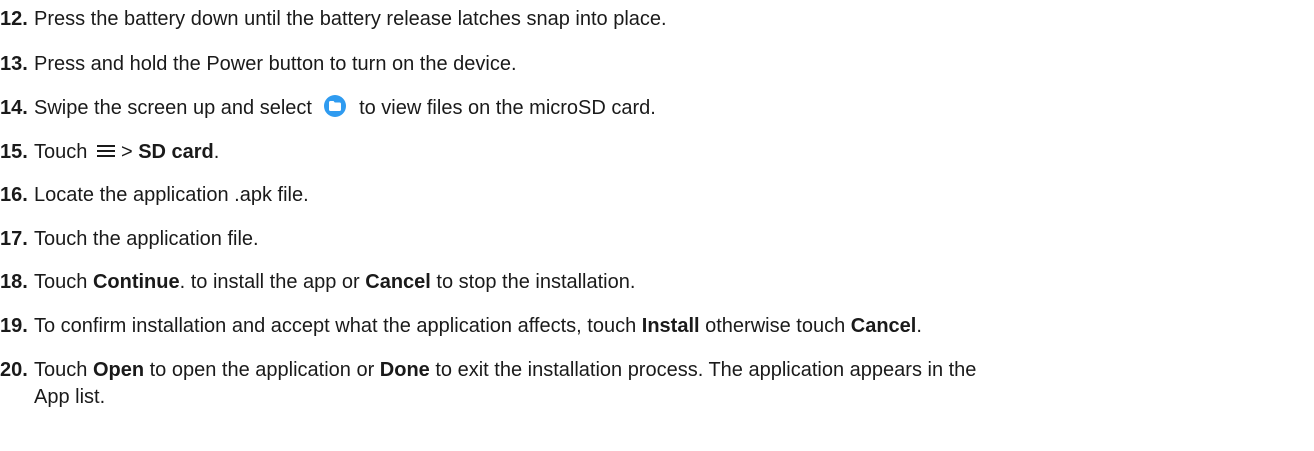 This screenshot has height=451, width=1314. What do you see at coordinates (262, 370) in the screenshot?
I see `step-text: to open the application or` at bounding box center [262, 370].